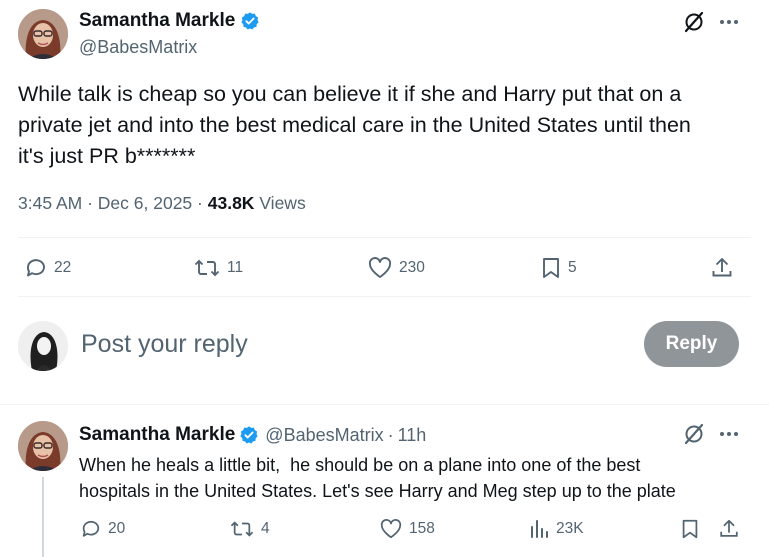 This screenshot has width=769, height=557. What do you see at coordinates (407, 529) in the screenshot?
I see `like-action: 158` at bounding box center [407, 529].